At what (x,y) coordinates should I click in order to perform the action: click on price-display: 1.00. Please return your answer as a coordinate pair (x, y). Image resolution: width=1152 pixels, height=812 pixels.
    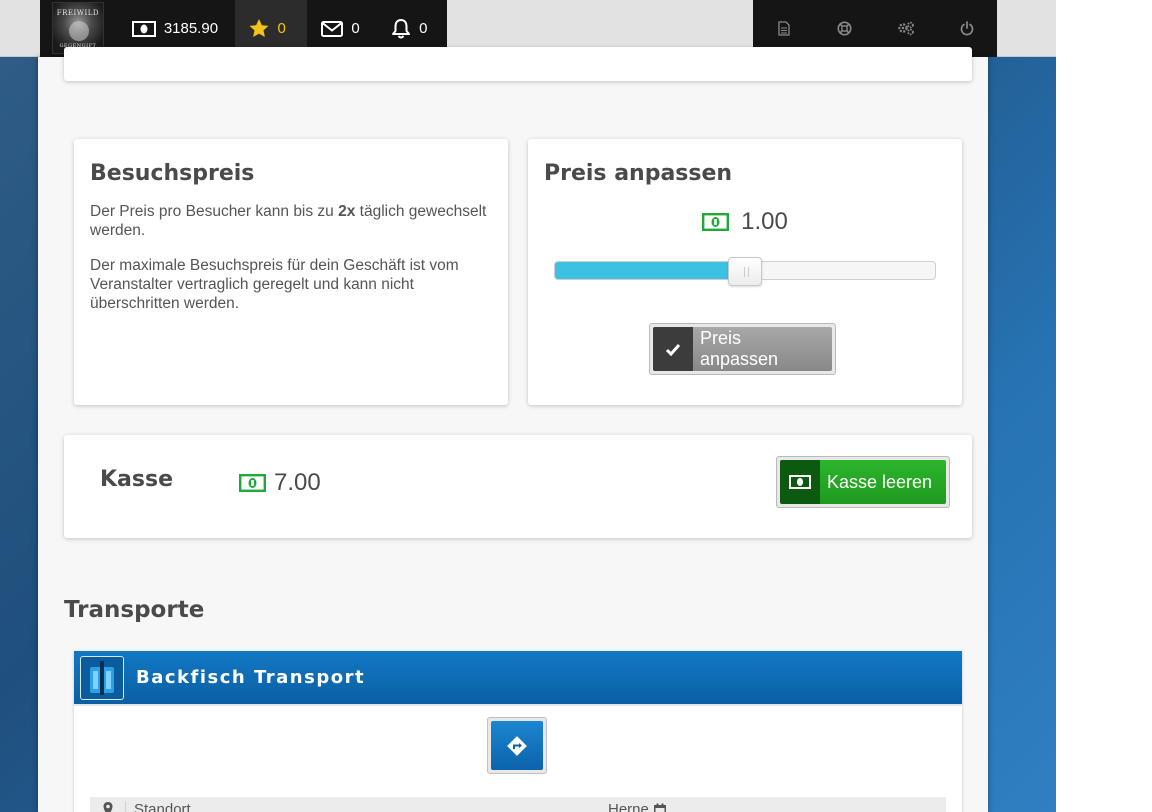
    Looking at the image, I should click on (745, 222).